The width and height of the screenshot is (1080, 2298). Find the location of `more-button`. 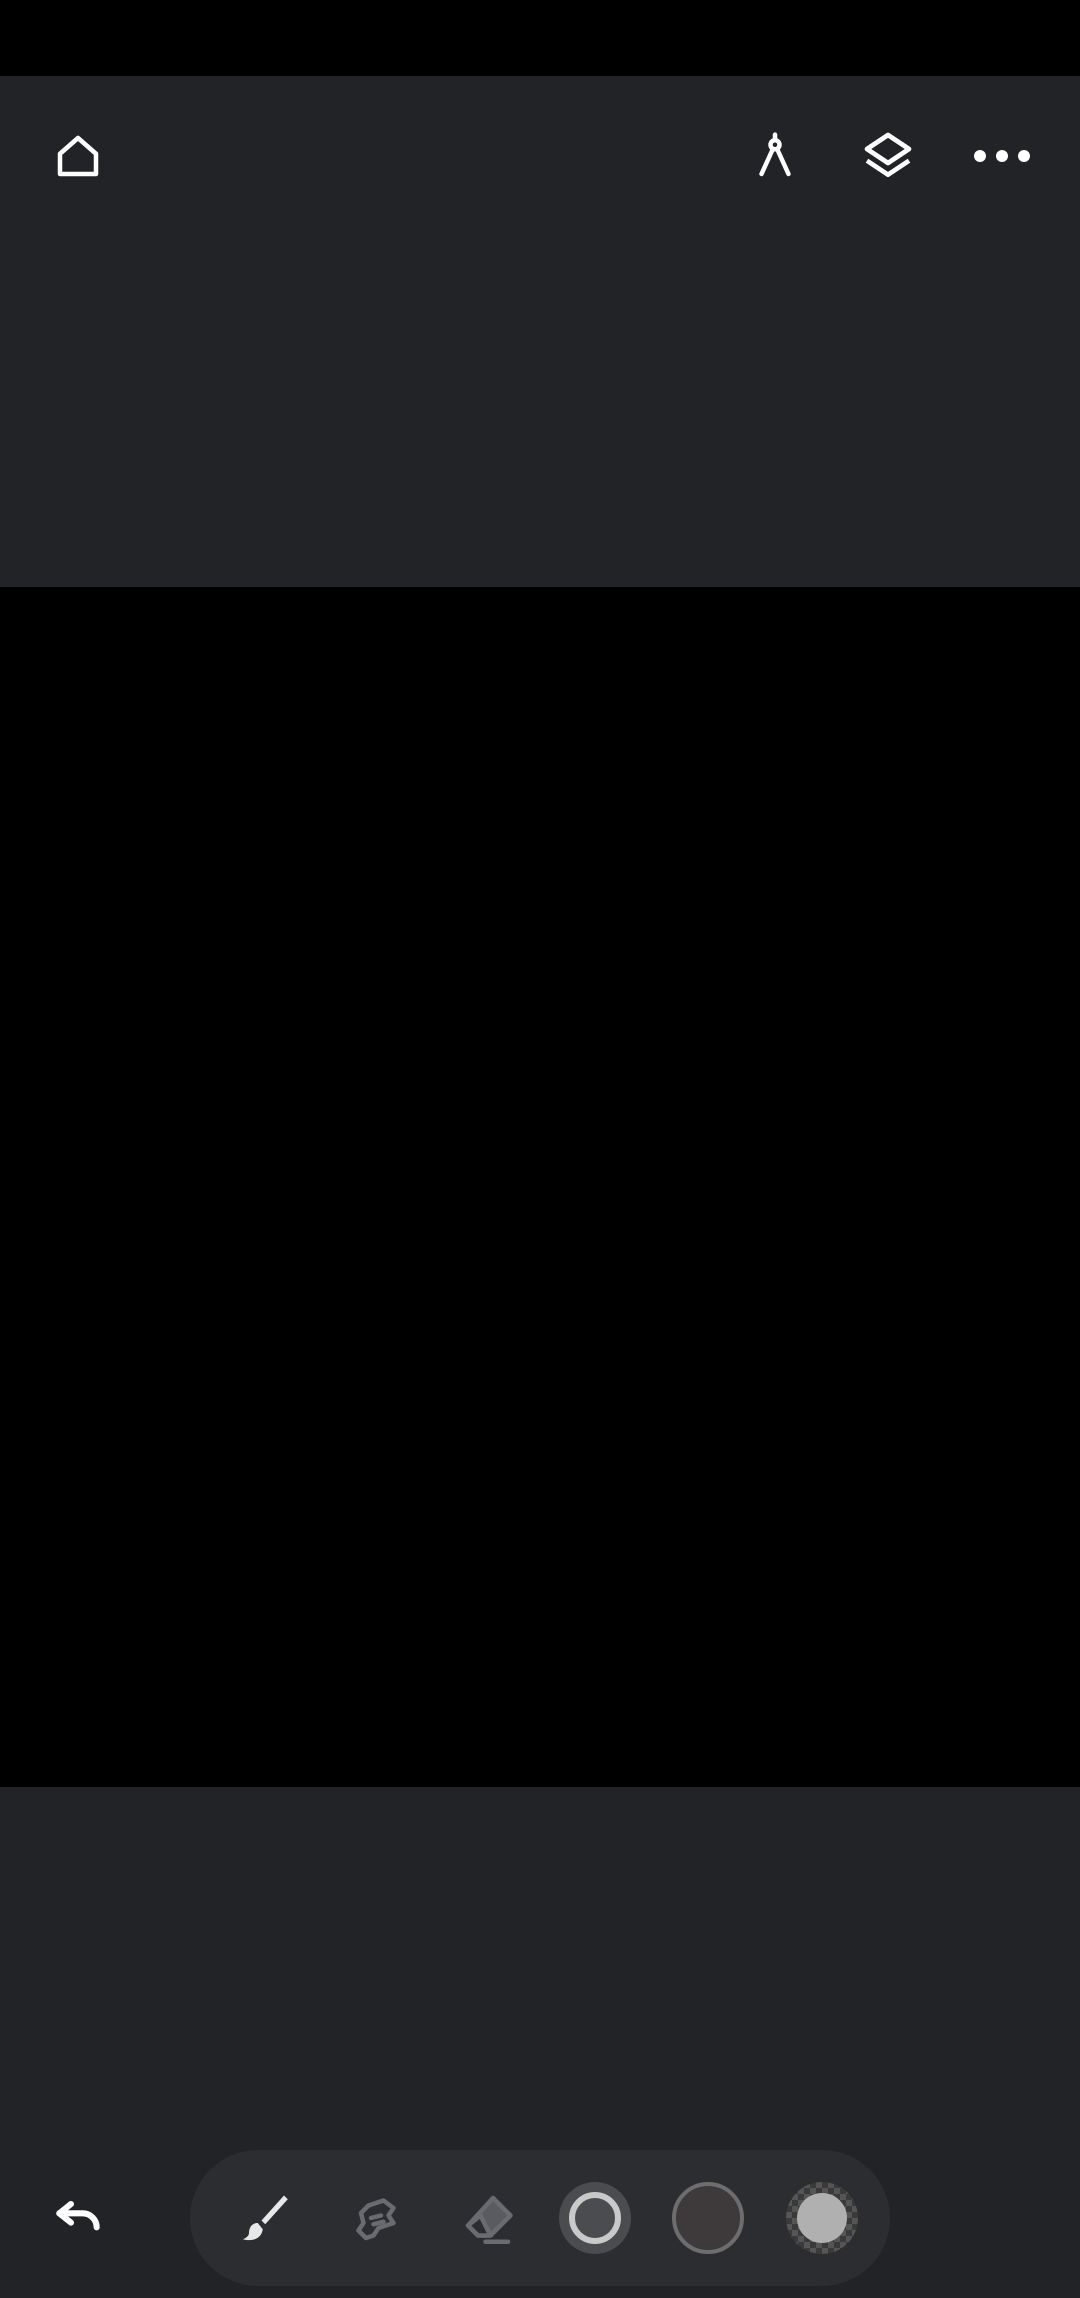

more-button is located at coordinates (1002, 156).